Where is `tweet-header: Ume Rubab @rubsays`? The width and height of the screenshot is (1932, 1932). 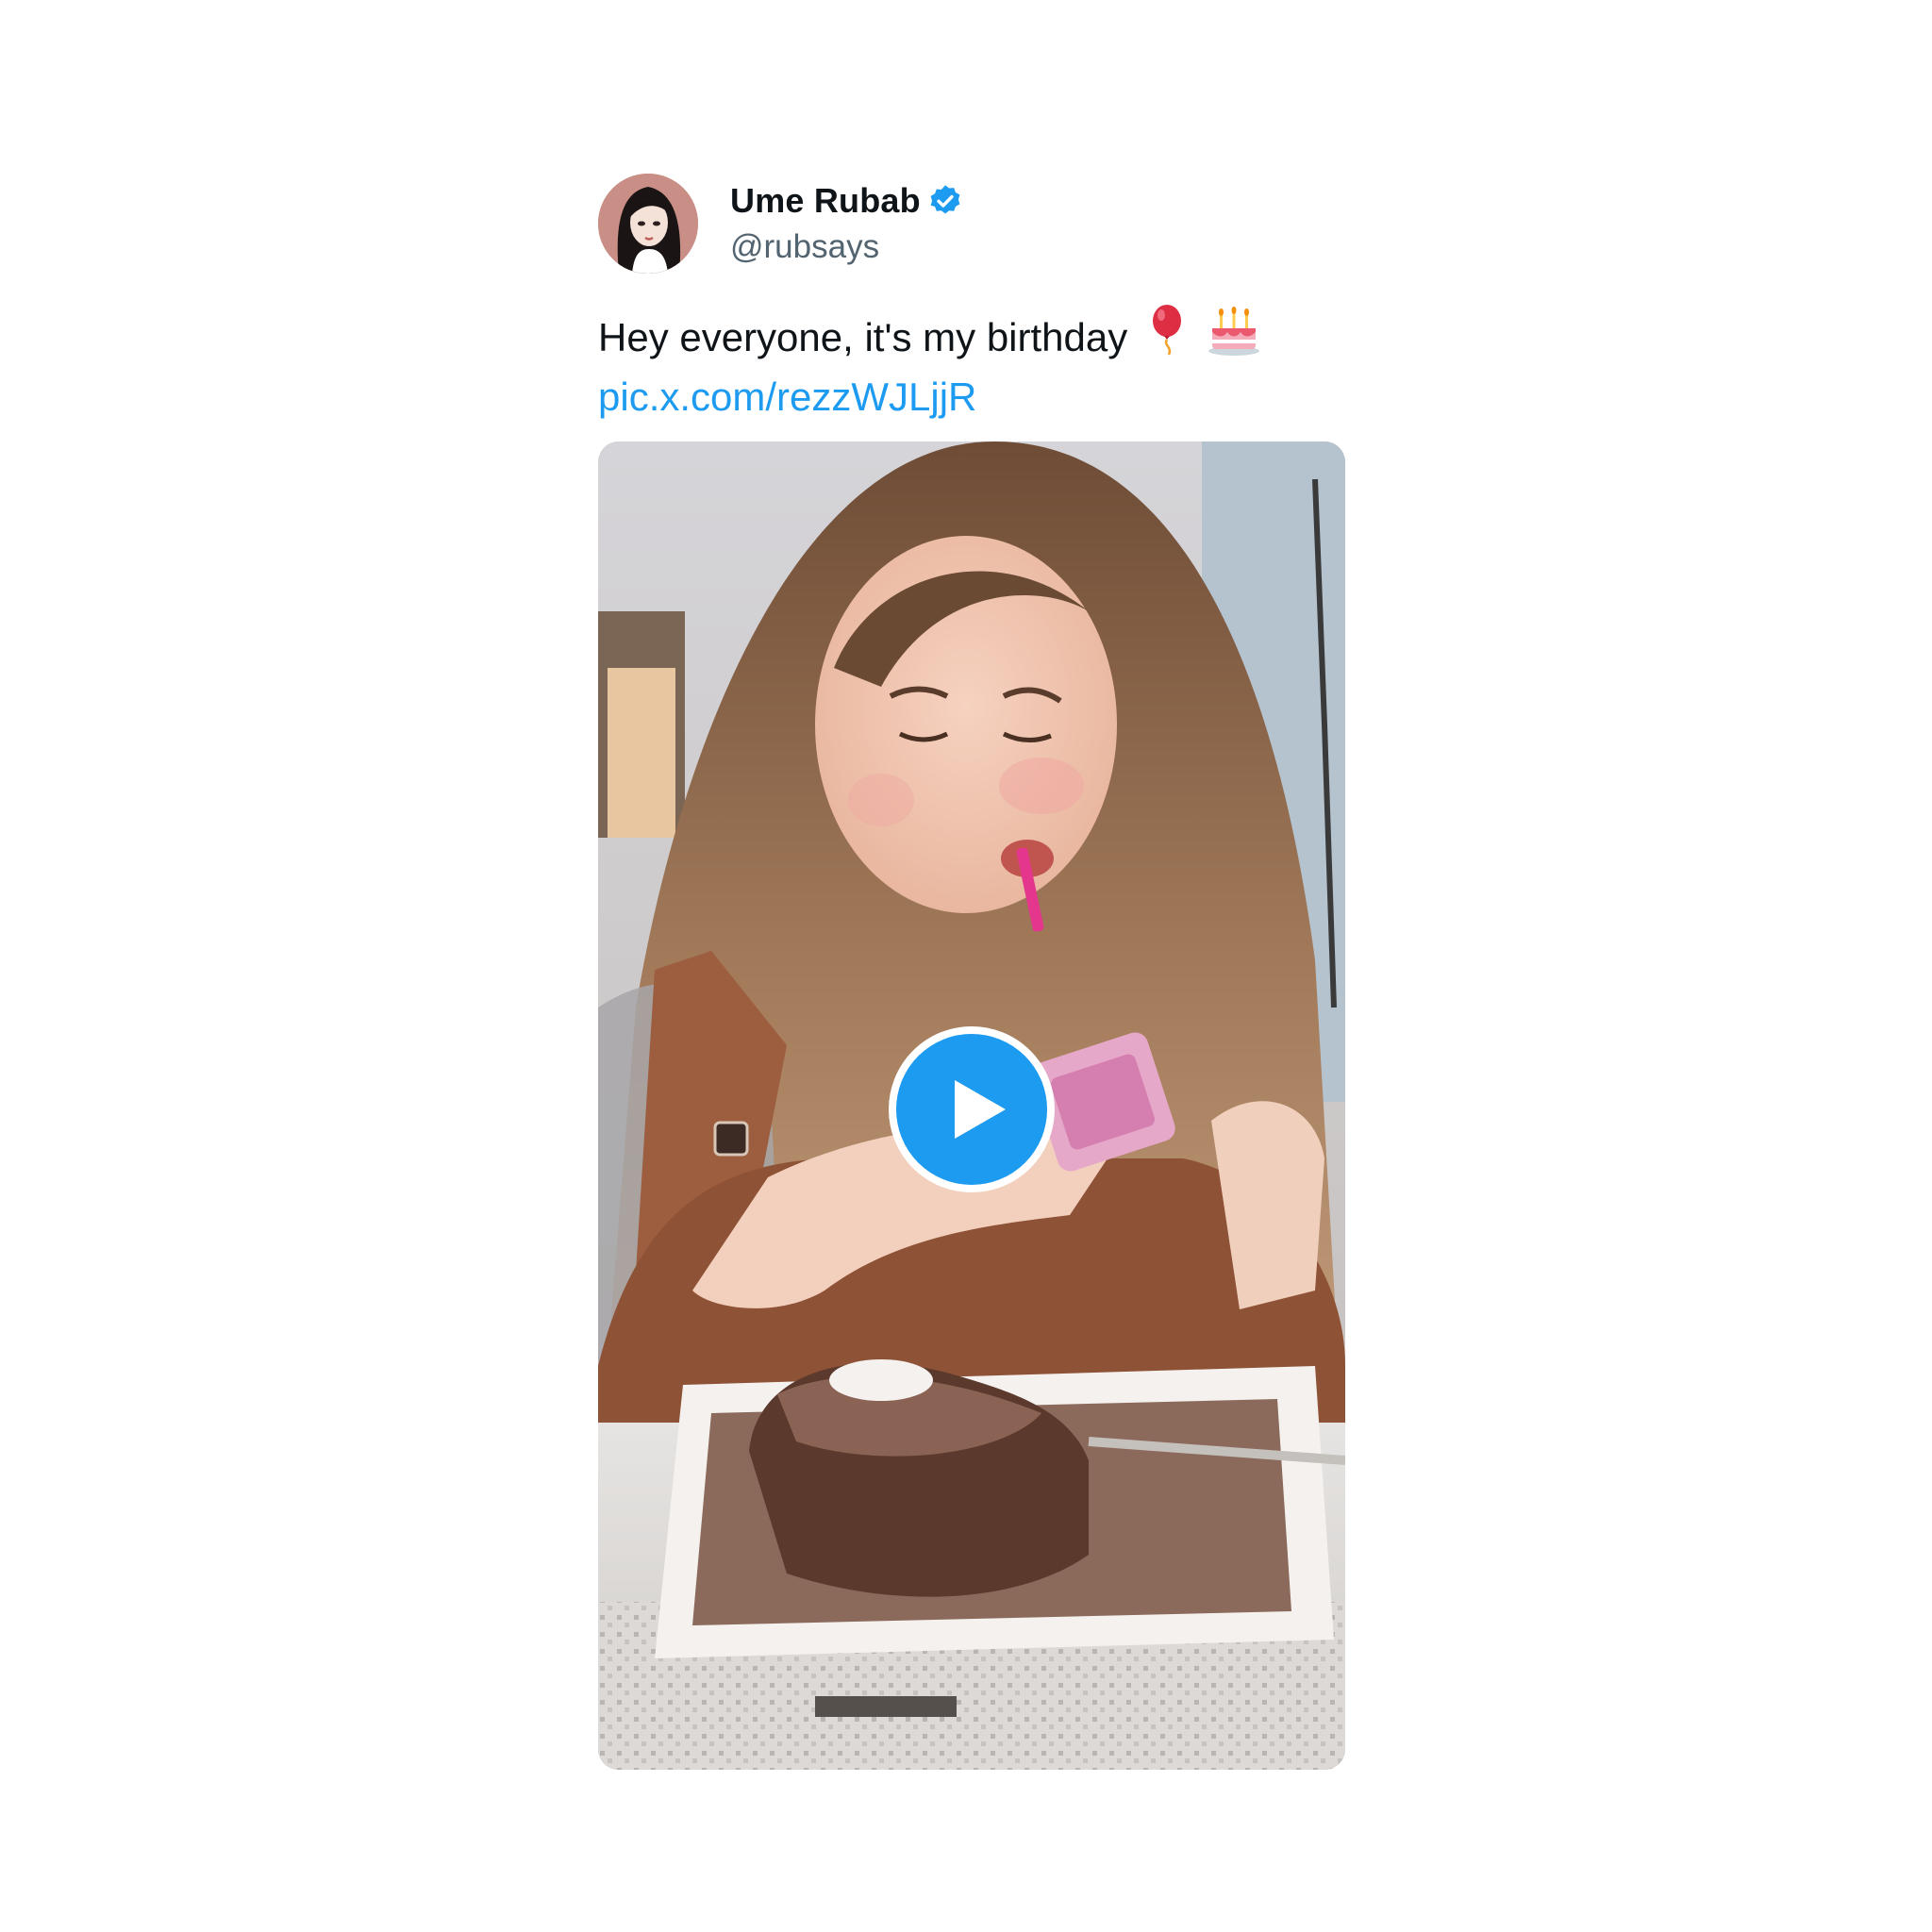 tweet-header: Ume Rubab @rubsays is located at coordinates (971, 224).